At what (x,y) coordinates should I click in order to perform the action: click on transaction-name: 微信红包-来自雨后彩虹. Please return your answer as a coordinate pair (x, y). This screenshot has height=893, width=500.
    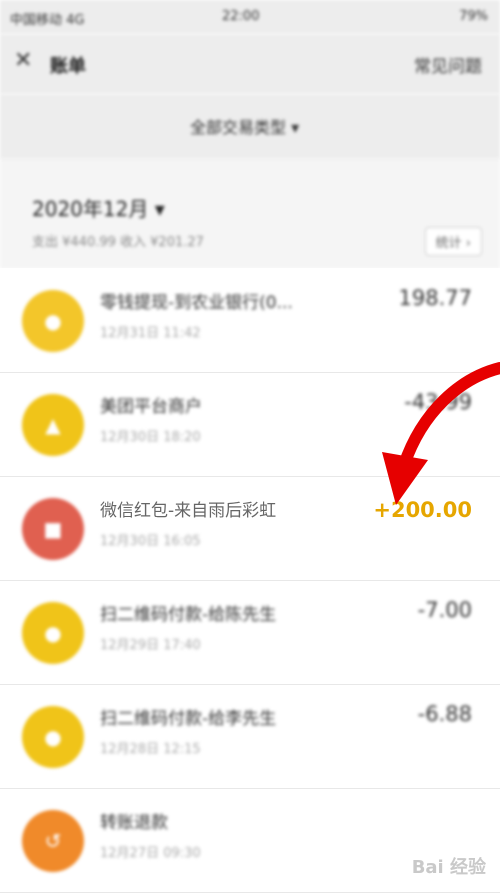
    Looking at the image, I should click on (188, 511).